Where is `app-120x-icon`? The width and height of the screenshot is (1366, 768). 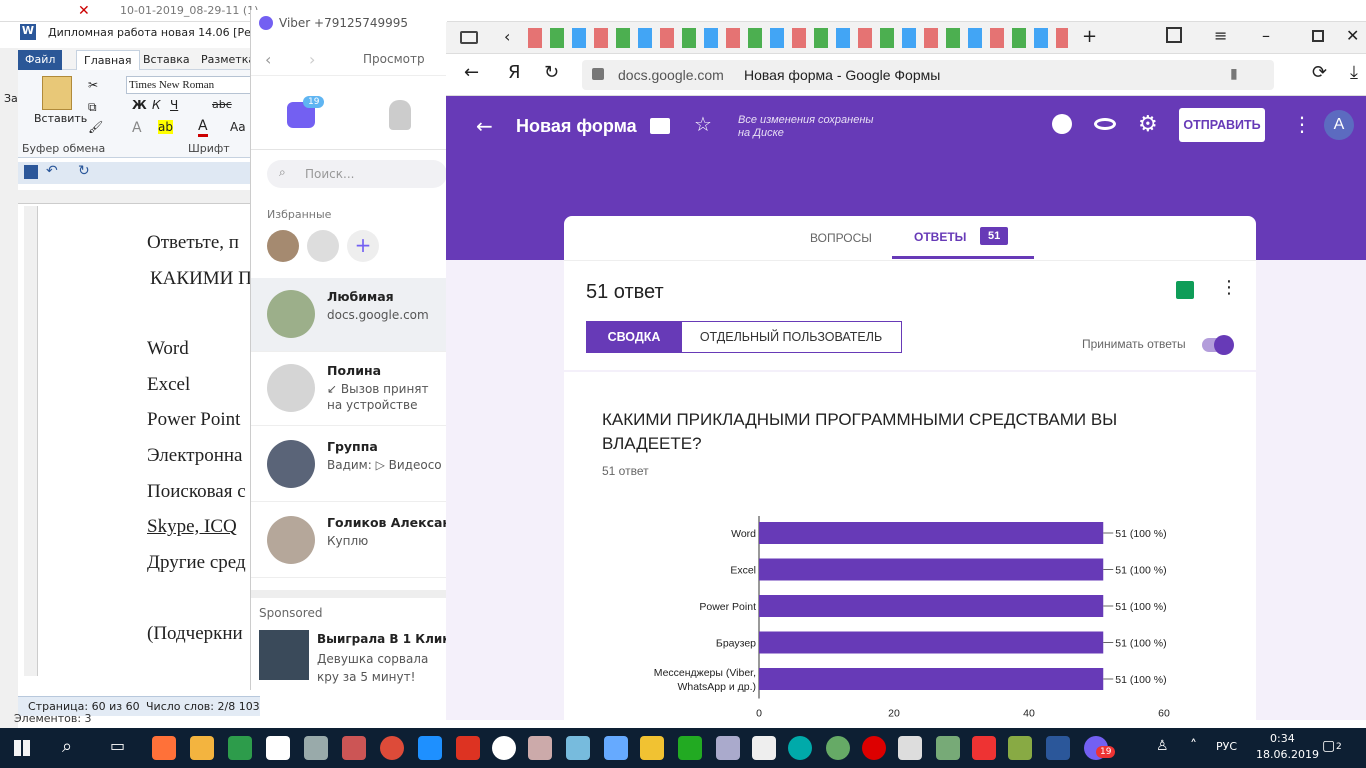
app-120x-icon is located at coordinates (468, 748).